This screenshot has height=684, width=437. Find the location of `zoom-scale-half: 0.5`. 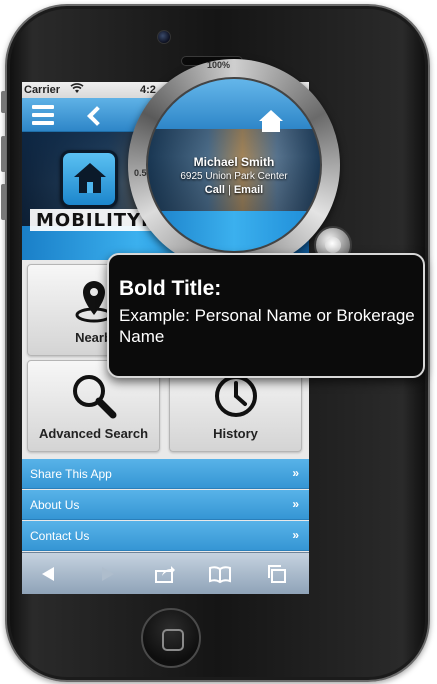

zoom-scale-half: 0.5 is located at coordinates (140, 173).